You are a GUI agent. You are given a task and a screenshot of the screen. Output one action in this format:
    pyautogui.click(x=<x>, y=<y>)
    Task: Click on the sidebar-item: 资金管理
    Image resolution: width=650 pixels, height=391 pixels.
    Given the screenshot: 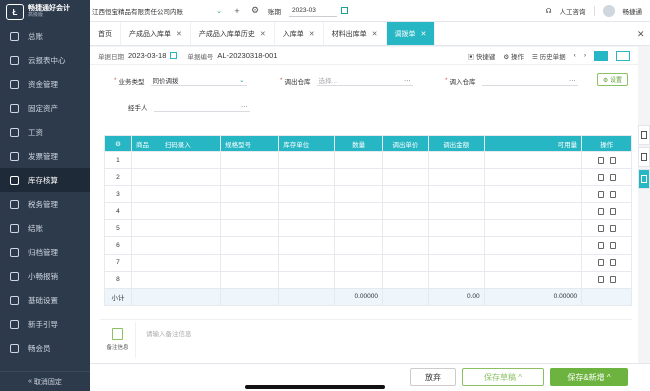 What is the action you would take?
    pyautogui.click(x=45, y=84)
    